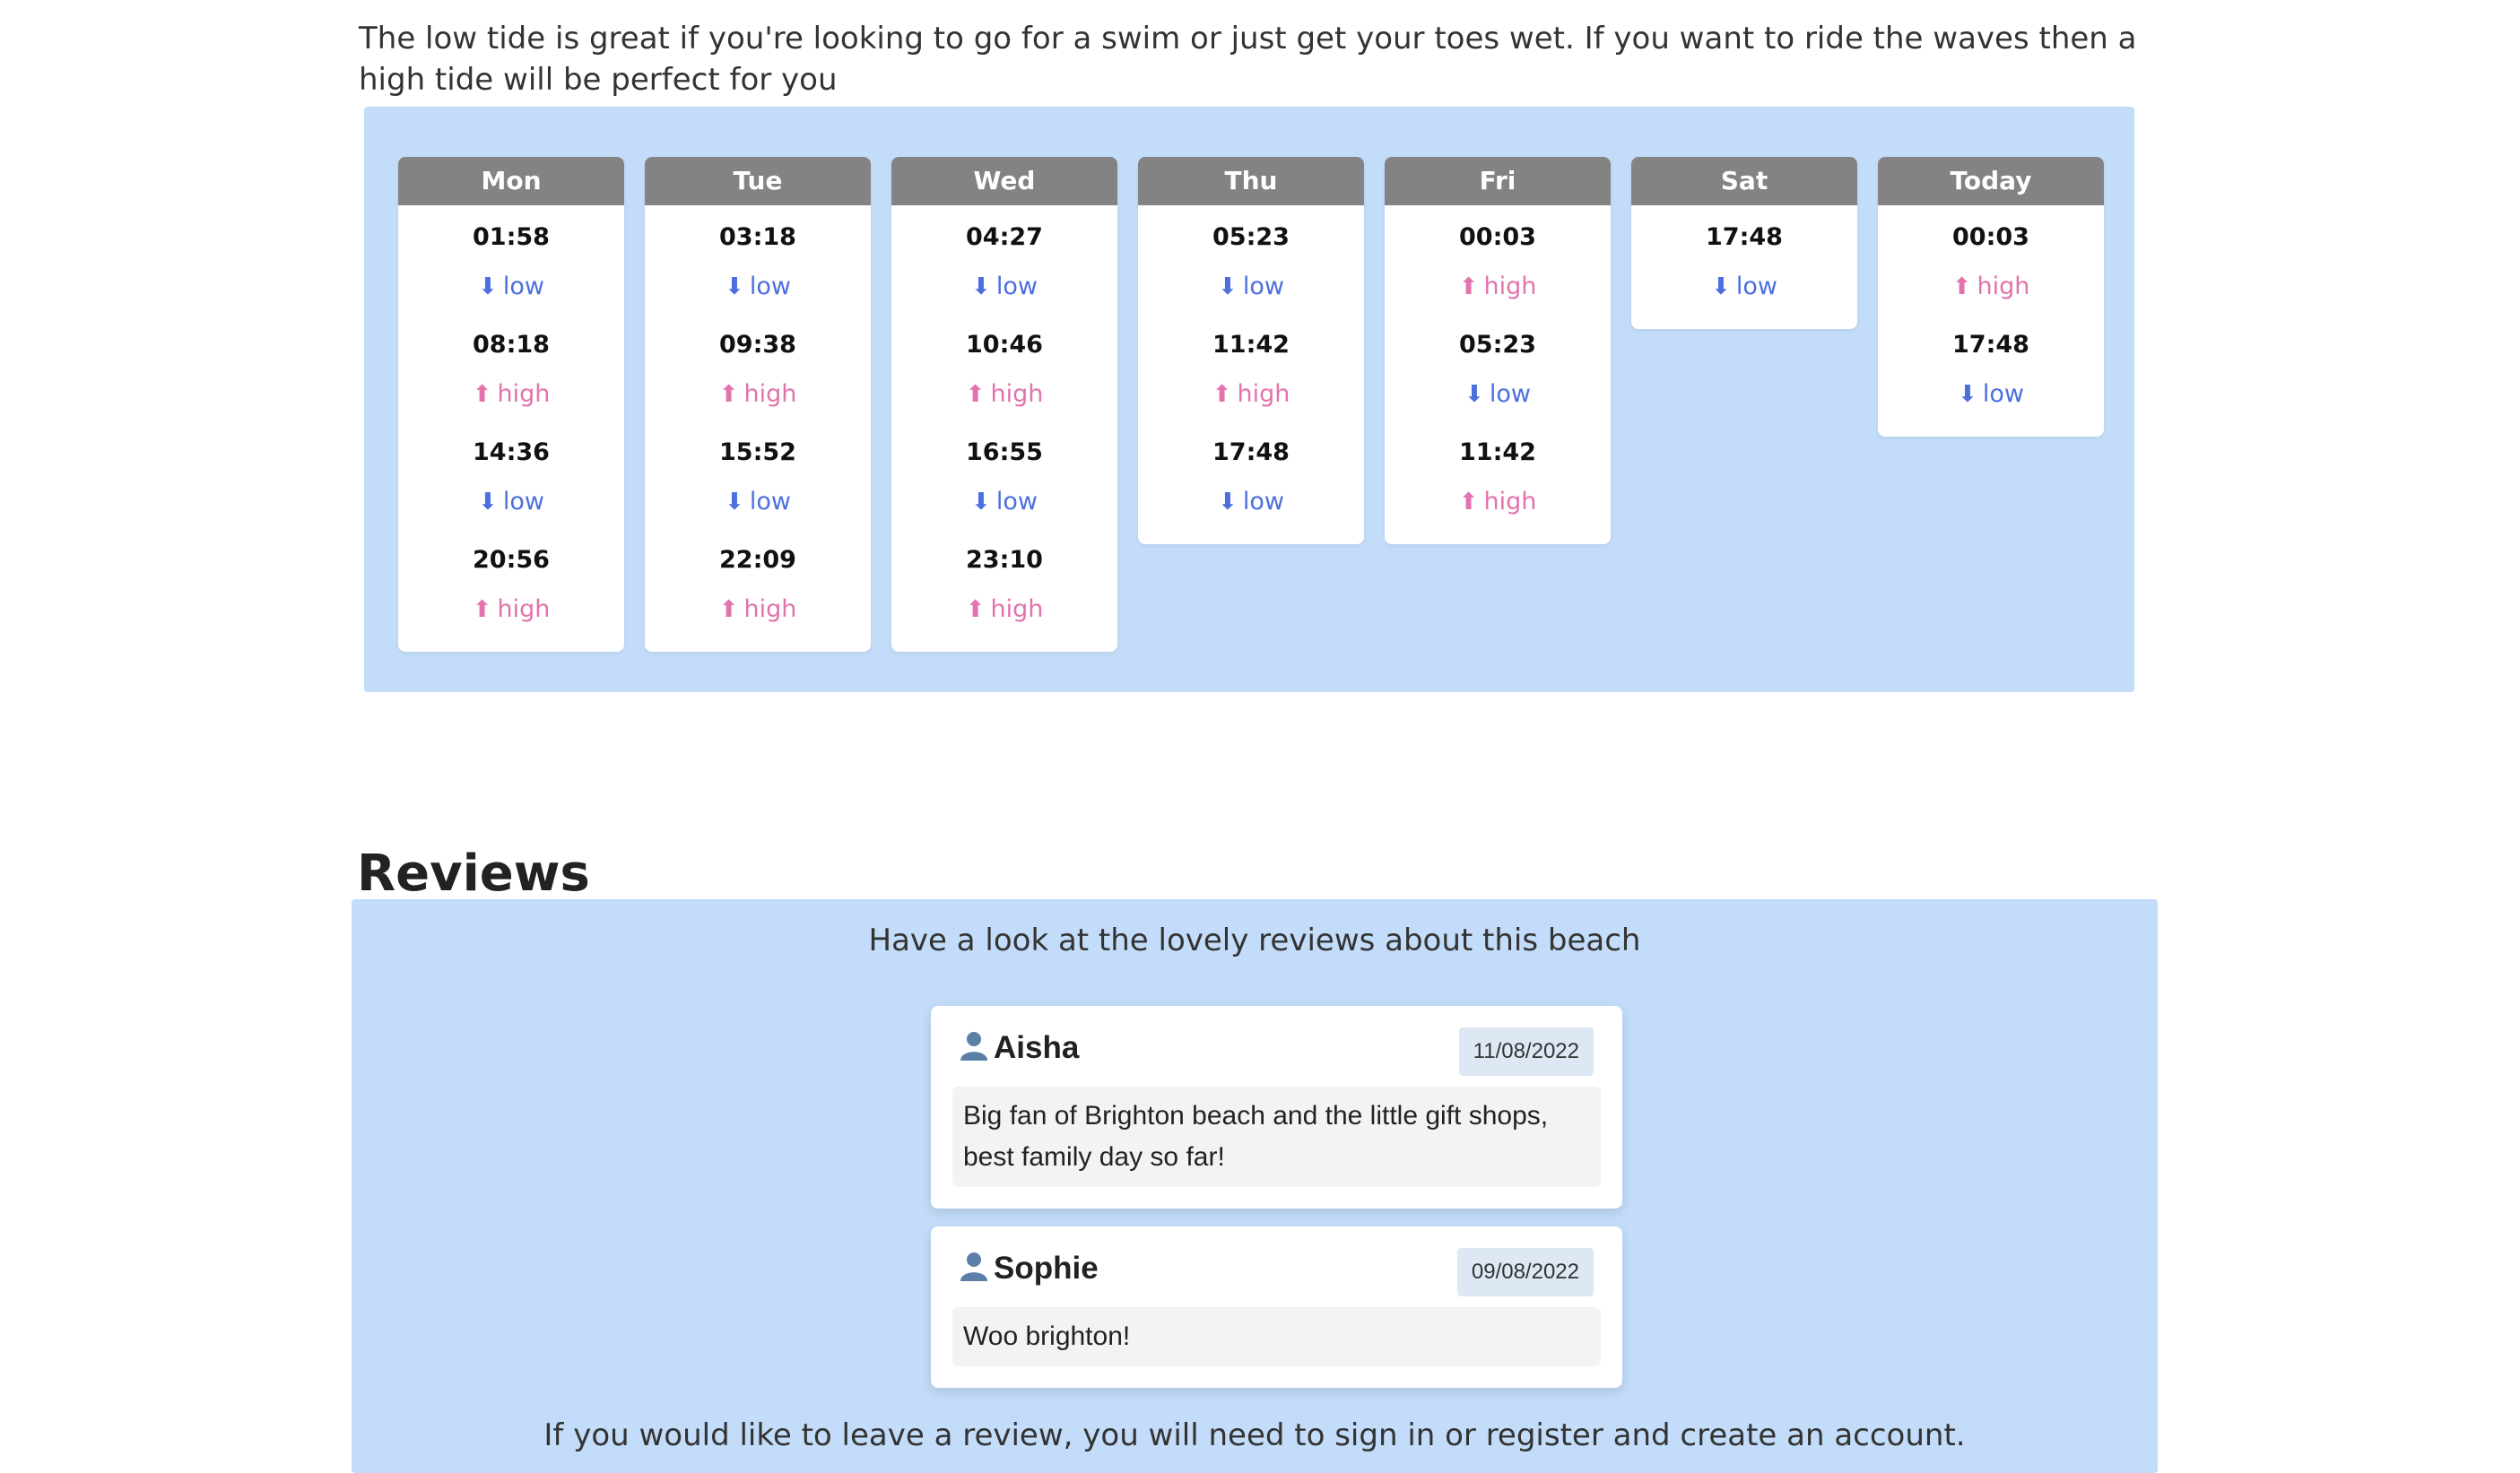  I want to click on review-username: Sophie, so click(1046, 1268).